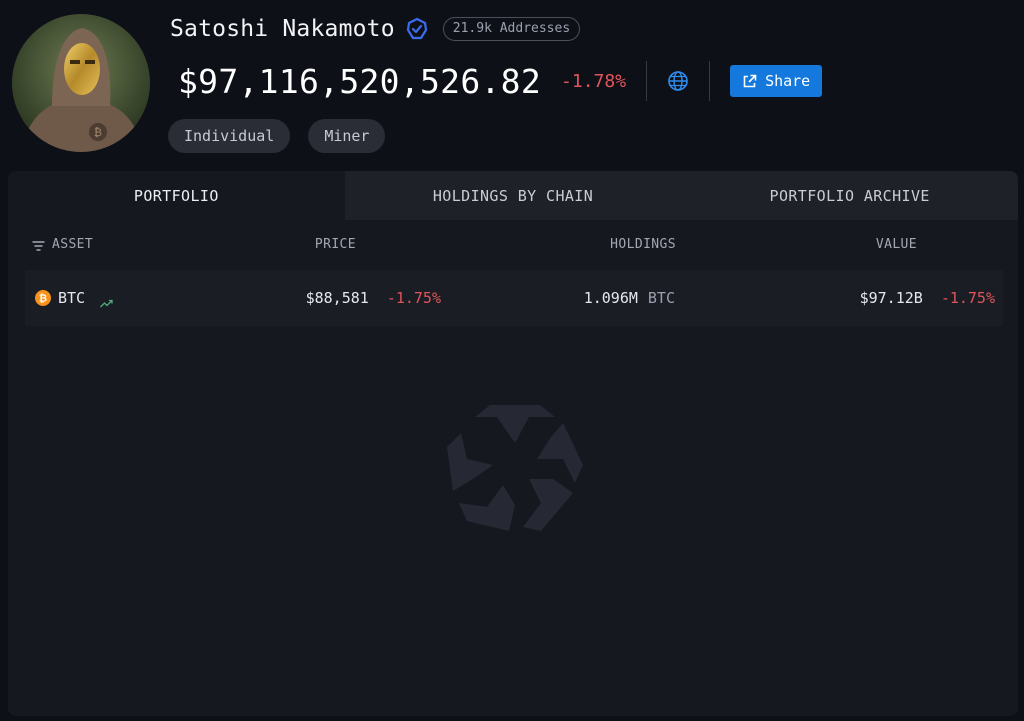 Image resolution: width=1024 pixels, height=721 pixels. Describe the element at coordinates (849, 195) in the screenshot. I see `tab-portfolio-archive: PORTFOLIO ARCHIVE` at that location.